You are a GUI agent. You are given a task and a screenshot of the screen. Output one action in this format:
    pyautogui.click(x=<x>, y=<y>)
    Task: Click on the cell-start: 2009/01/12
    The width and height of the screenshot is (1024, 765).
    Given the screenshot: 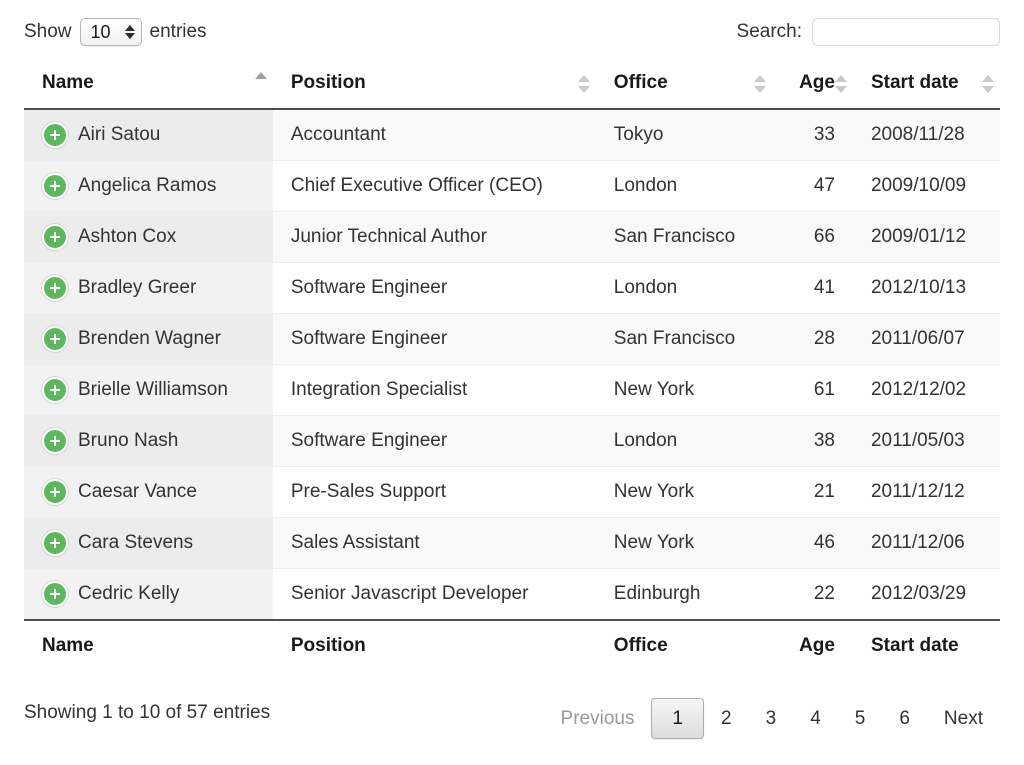 What is the action you would take?
    pyautogui.click(x=926, y=237)
    